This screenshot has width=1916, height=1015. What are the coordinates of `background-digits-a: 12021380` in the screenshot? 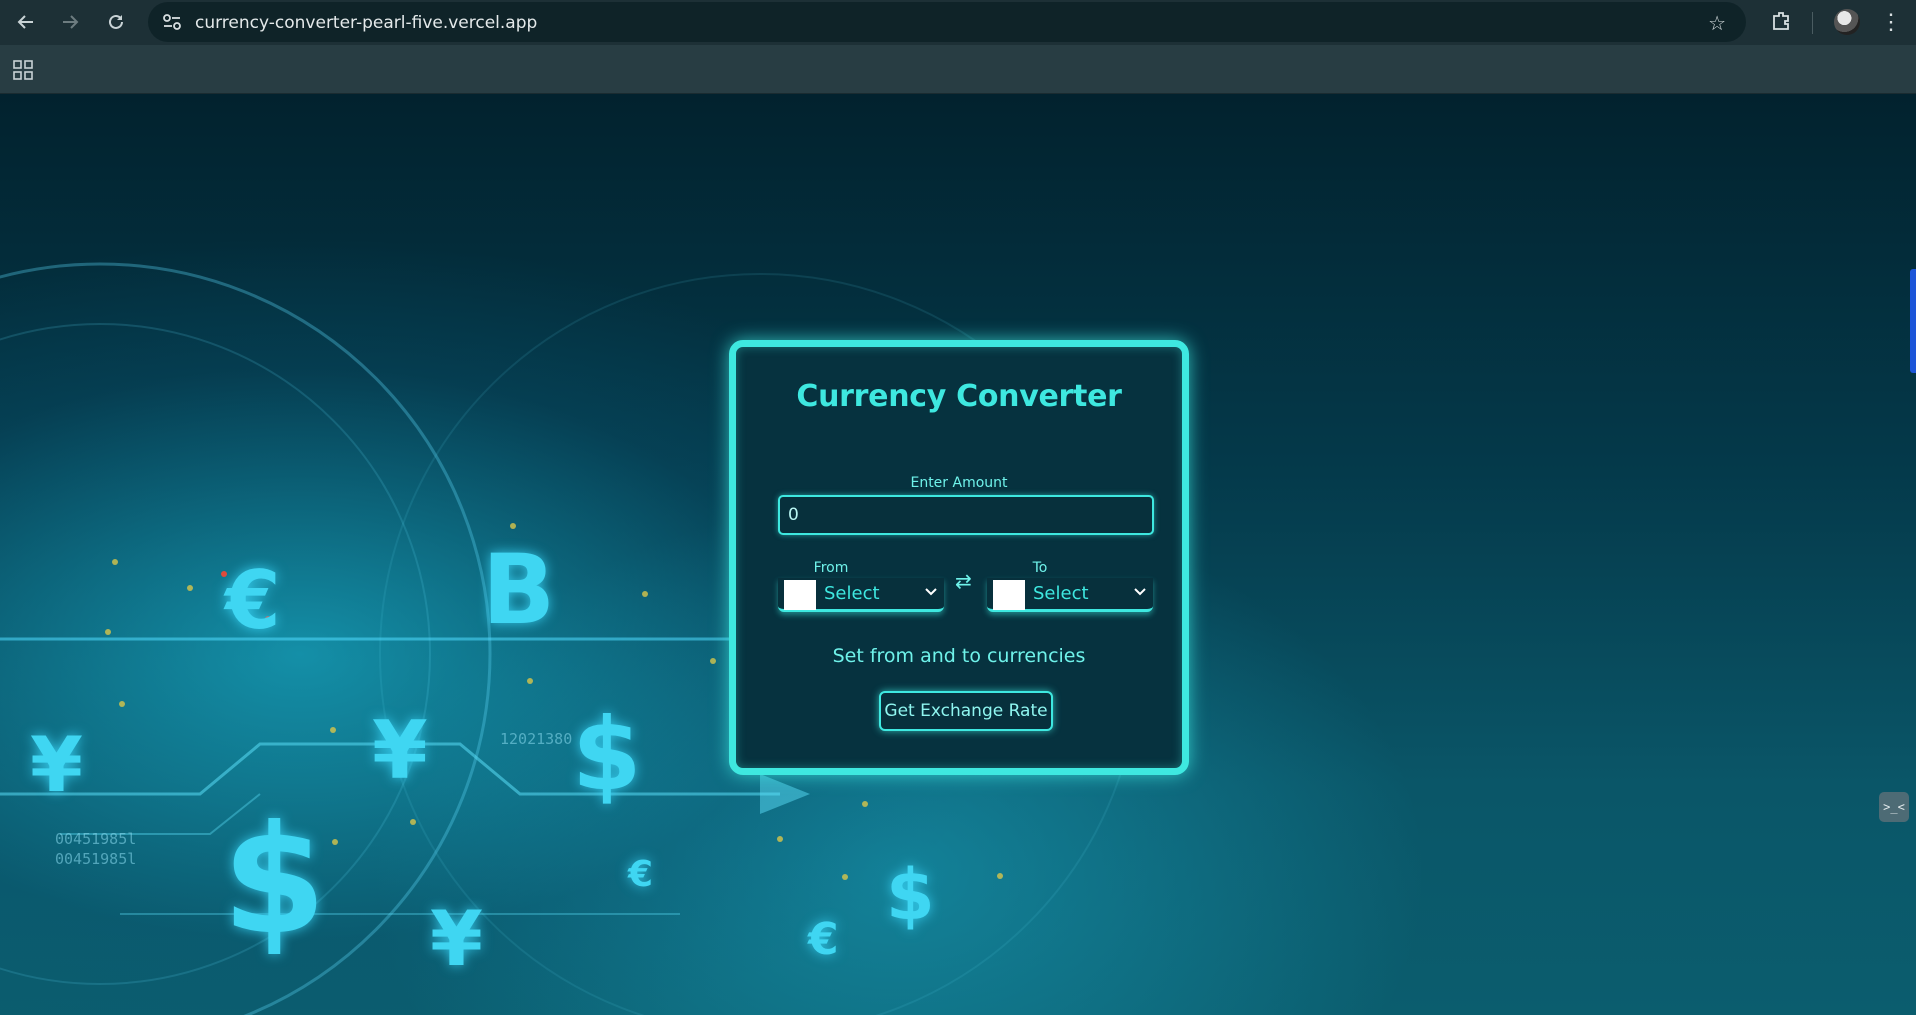 It's located at (536, 739).